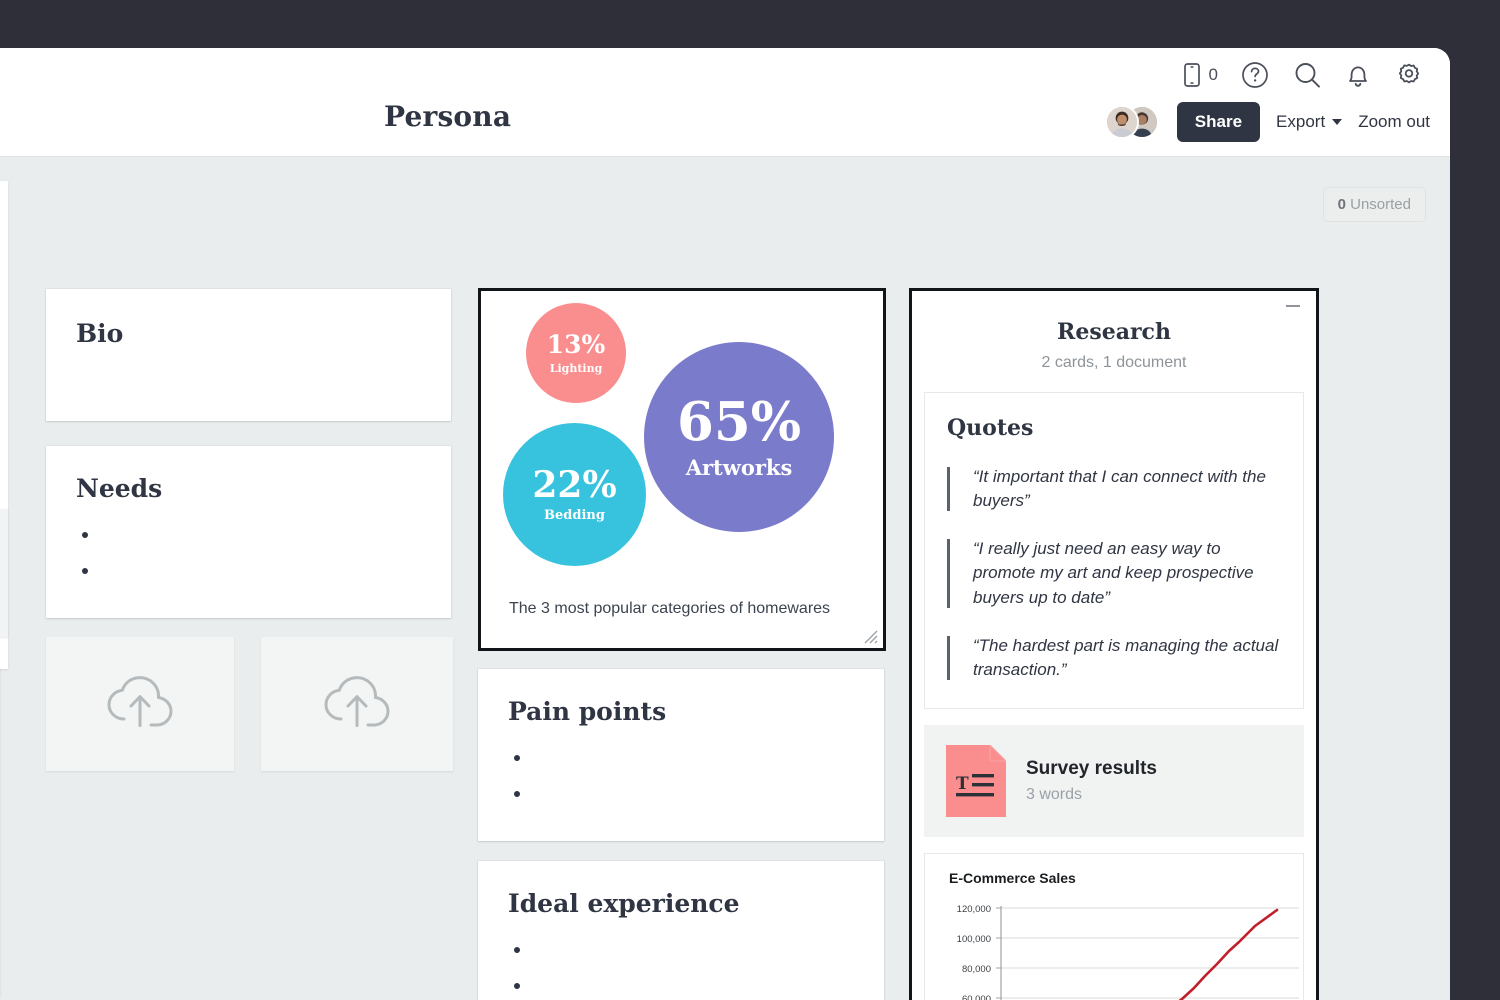 Image resolution: width=1500 pixels, height=1000 pixels. What do you see at coordinates (576, 344) in the screenshot?
I see `bubble-lighting-value: 13%` at bounding box center [576, 344].